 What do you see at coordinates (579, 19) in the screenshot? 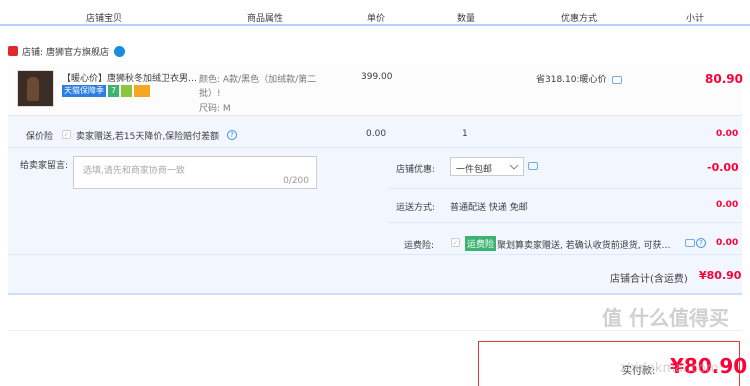
I see `col-discount: 优惠方式` at bounding box center [579, 19].